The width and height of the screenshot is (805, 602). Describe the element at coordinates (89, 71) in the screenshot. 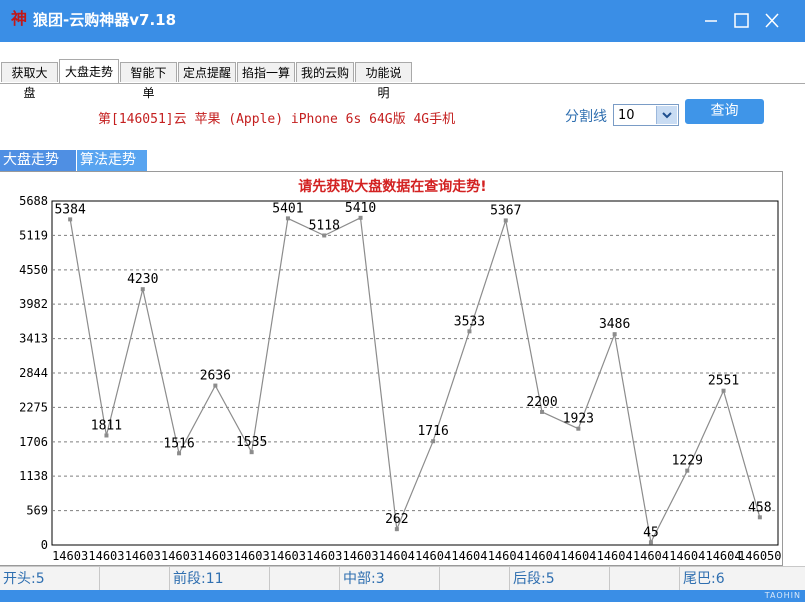

I see `tab-market-trend: 大盘走势` at that location.